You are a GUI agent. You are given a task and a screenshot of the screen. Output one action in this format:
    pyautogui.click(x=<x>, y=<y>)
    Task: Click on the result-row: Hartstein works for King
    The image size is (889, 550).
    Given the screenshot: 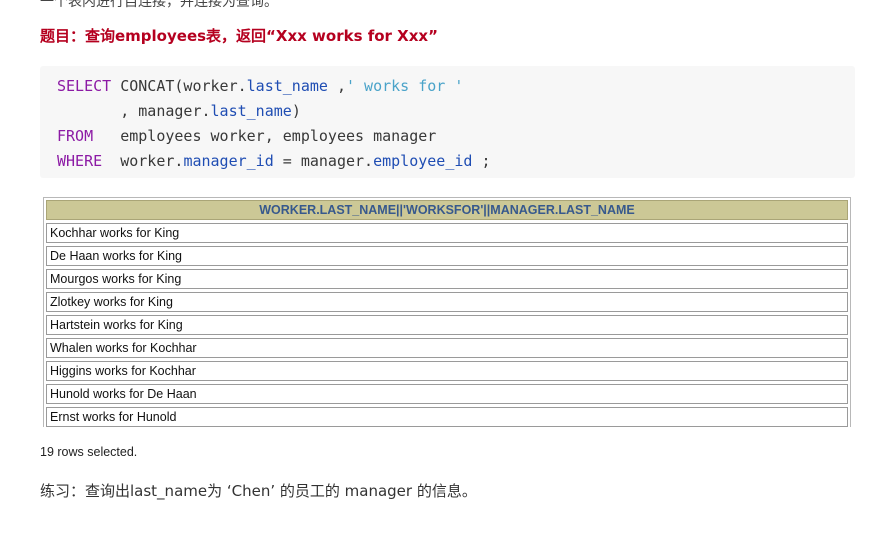 What is the action you would take?
    pyautogui.click(x=447, y=325)
    